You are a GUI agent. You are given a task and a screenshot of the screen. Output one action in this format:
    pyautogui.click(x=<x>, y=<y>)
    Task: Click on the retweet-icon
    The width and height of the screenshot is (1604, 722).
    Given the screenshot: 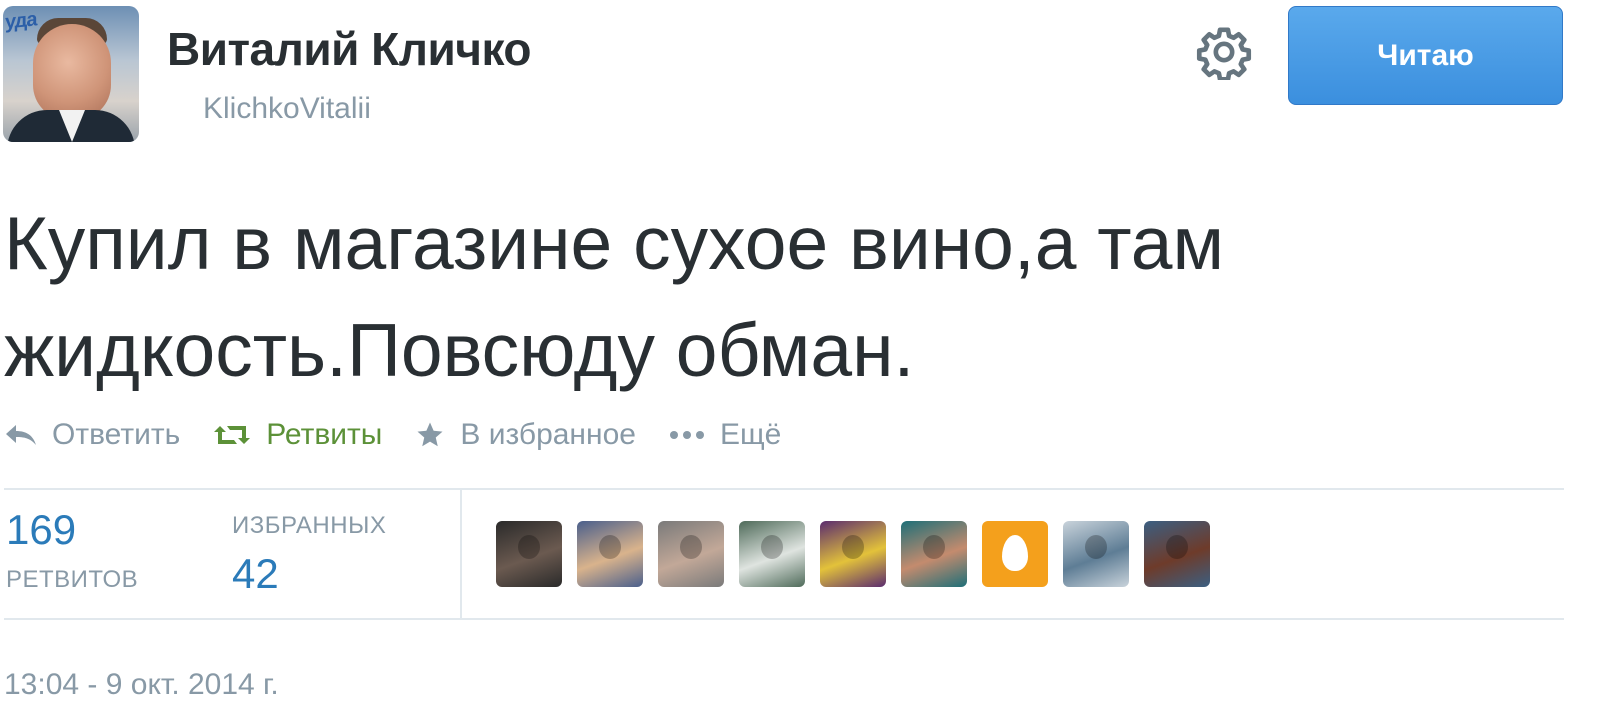 What is the action you would take?
    pyautogui.click(x=232, y=435)
    